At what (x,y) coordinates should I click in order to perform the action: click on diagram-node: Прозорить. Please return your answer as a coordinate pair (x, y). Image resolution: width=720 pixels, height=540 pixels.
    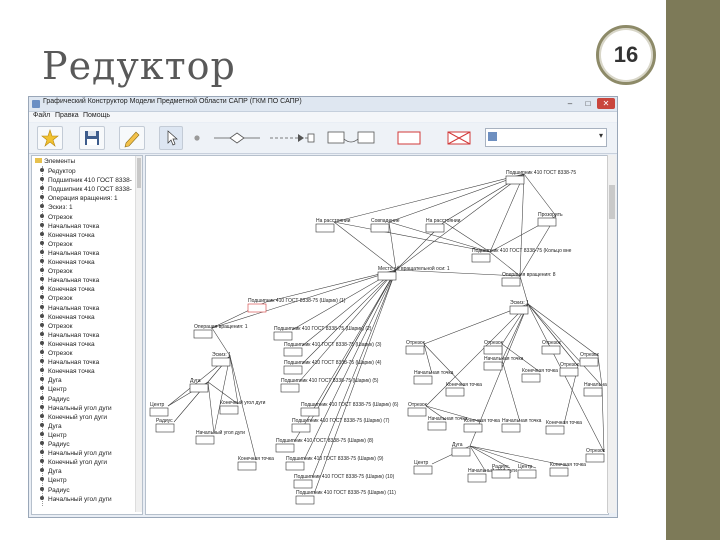
    Looking at the image, I should click on (550, 219).